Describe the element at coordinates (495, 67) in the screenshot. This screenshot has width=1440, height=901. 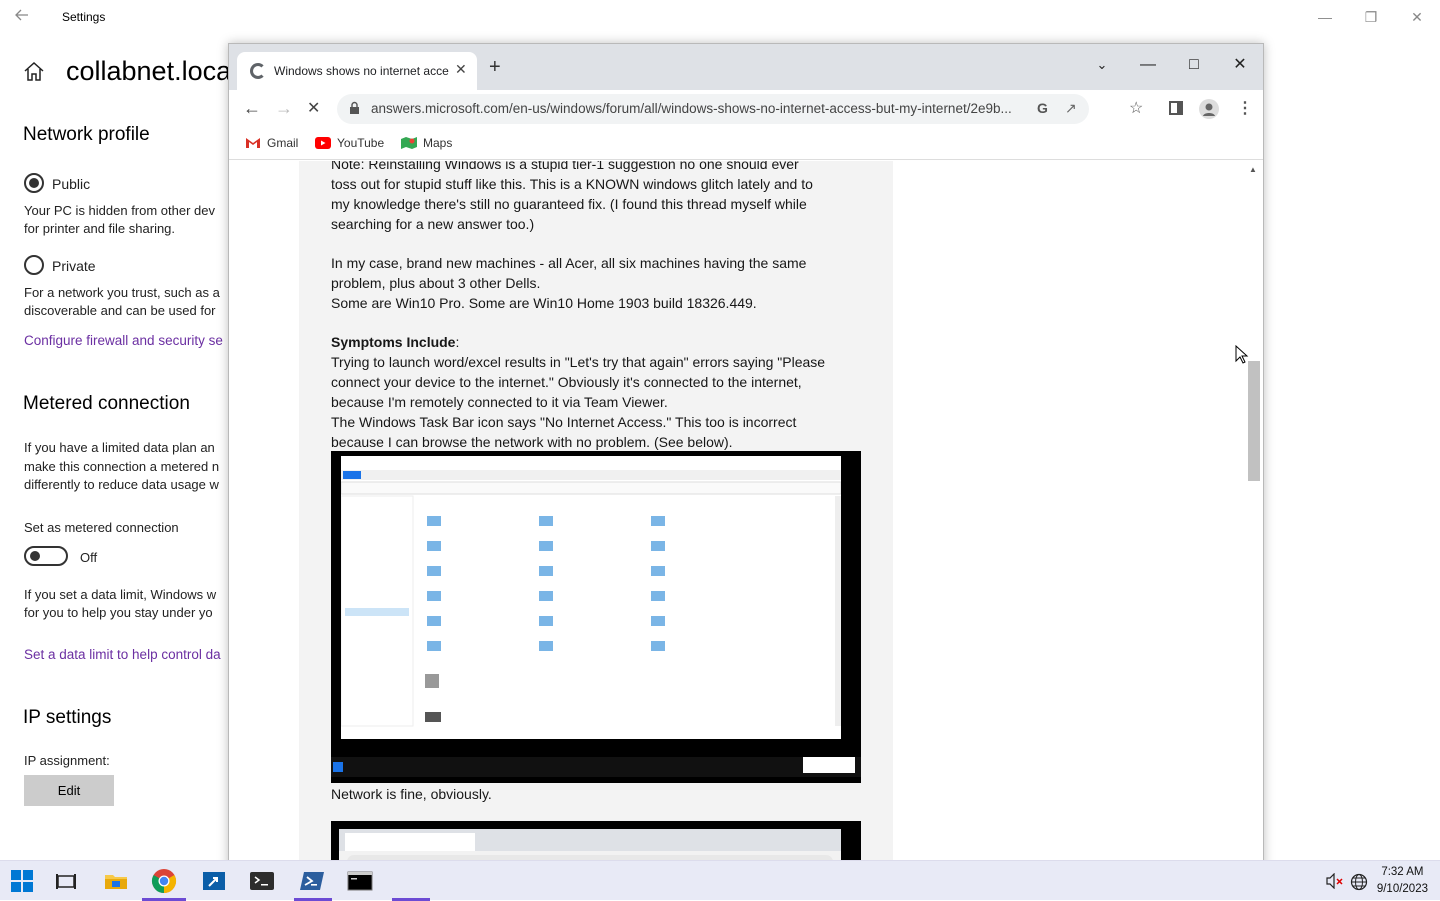
I see `new-tab-icon: +` at that location.